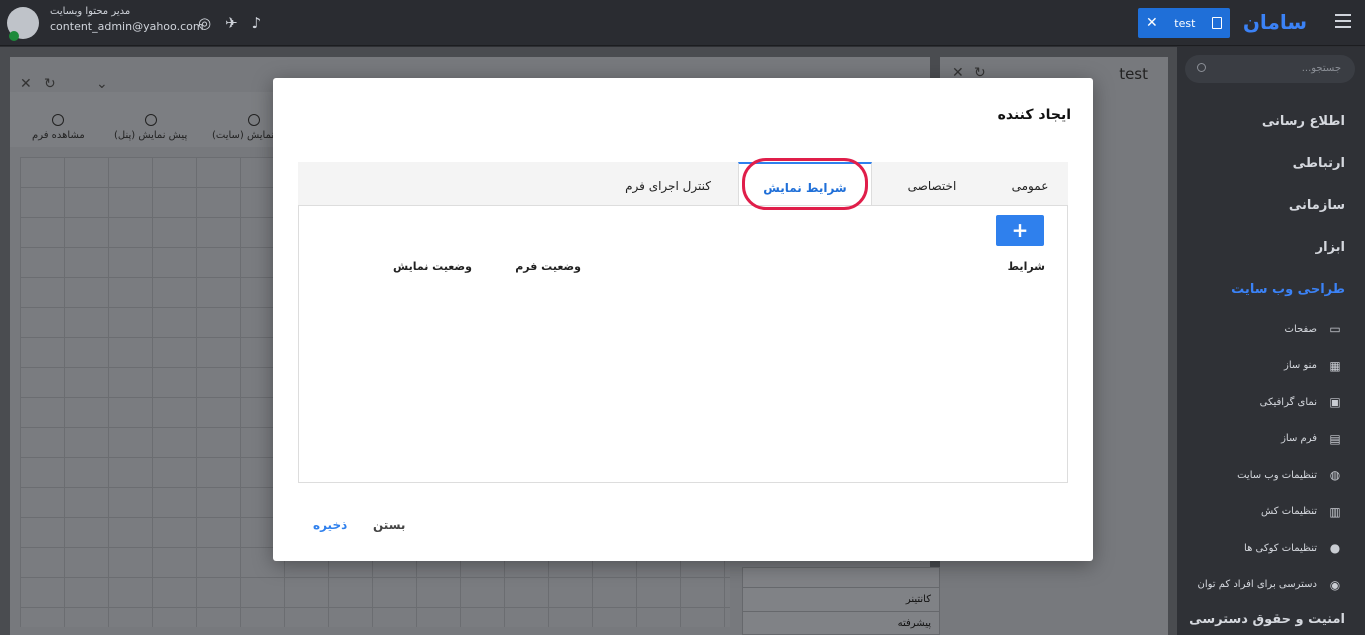 The image size is (1365, 635). What do you see at coordinates (127, 26) in the screenshot?
I see `user-email: content_admin@yahoo.com` at bounding box center [127, 26].